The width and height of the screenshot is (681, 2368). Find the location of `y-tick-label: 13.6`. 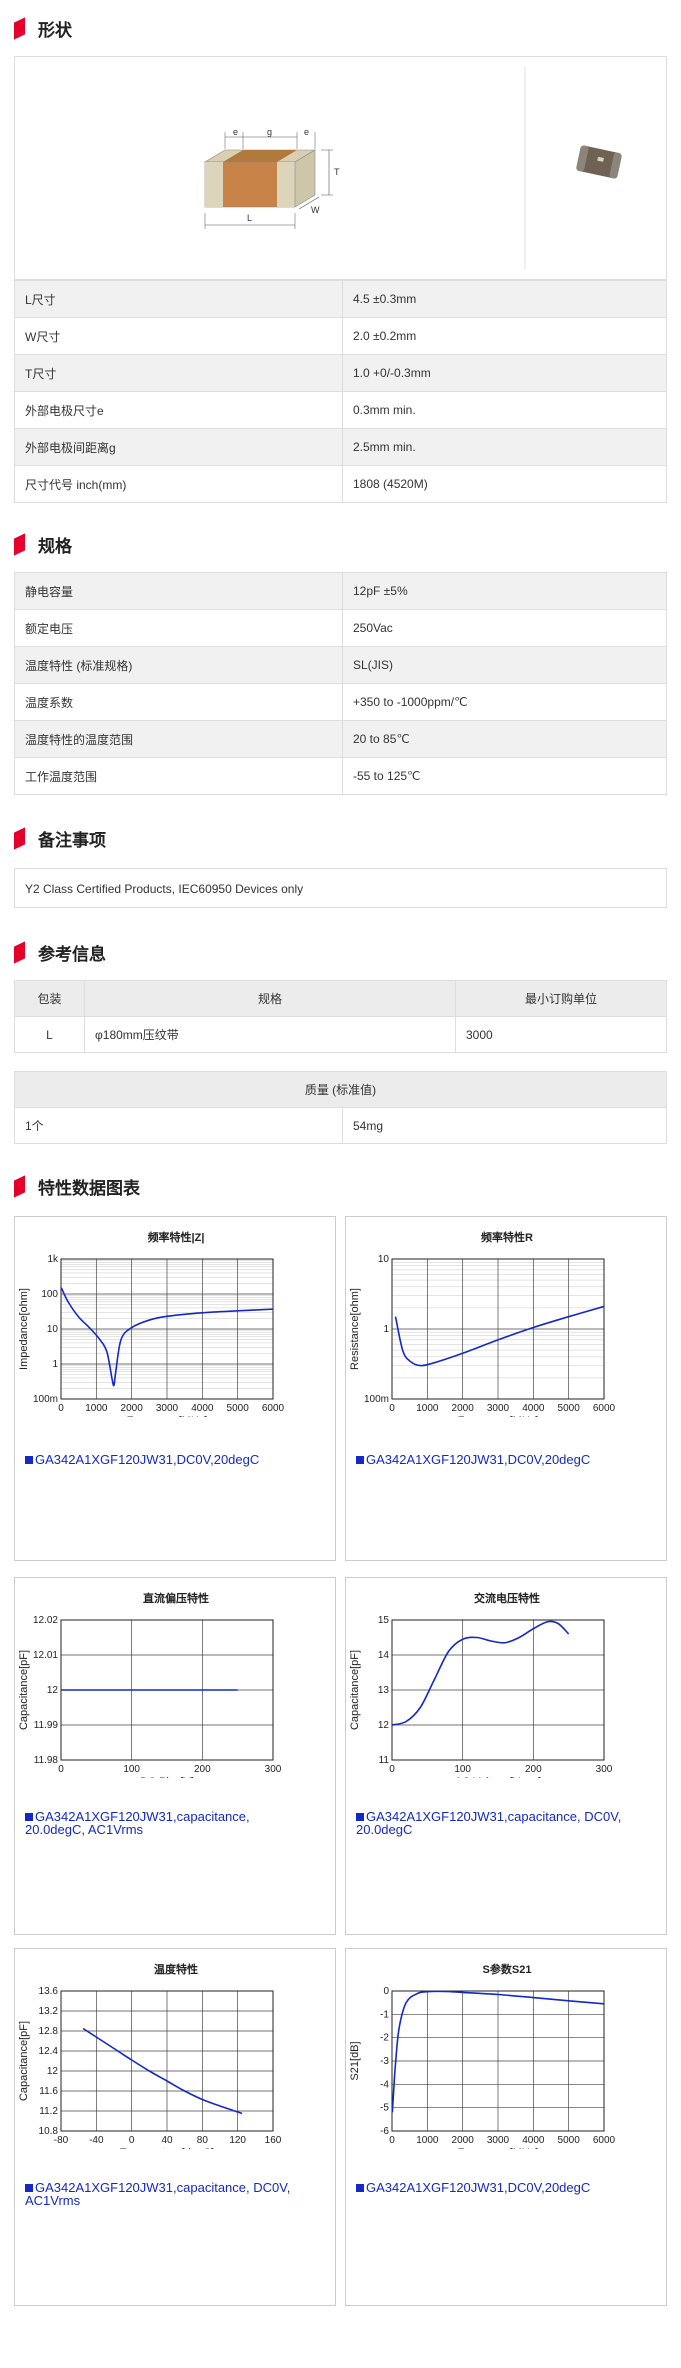

y-tick-label: 13.6 is located at coordinates (49, 1991).